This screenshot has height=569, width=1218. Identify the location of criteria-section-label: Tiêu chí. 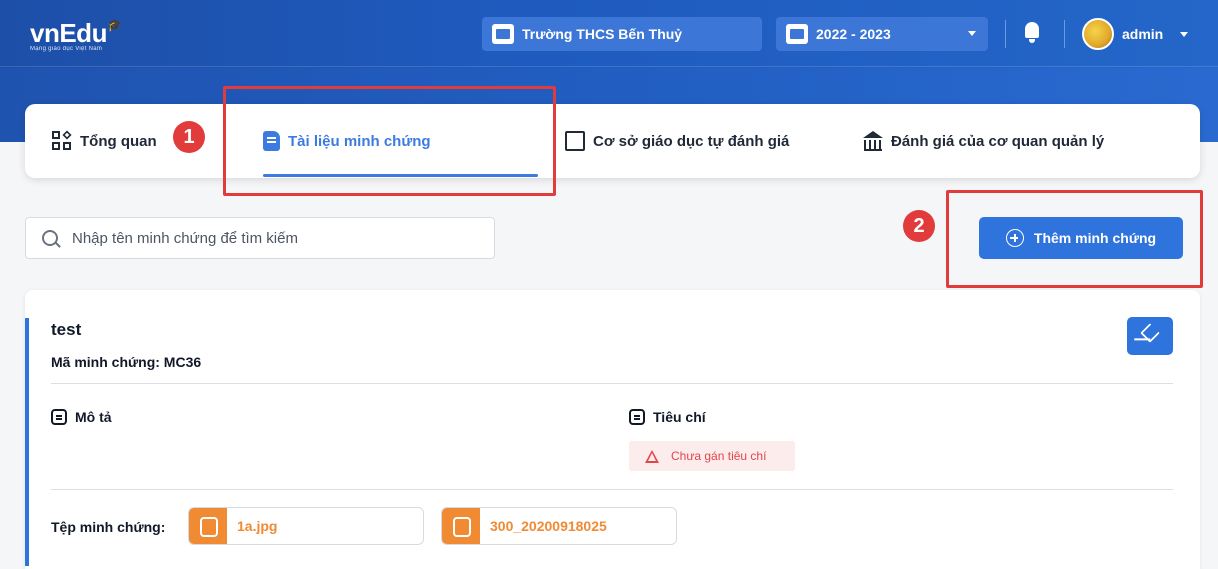
(667, 417).